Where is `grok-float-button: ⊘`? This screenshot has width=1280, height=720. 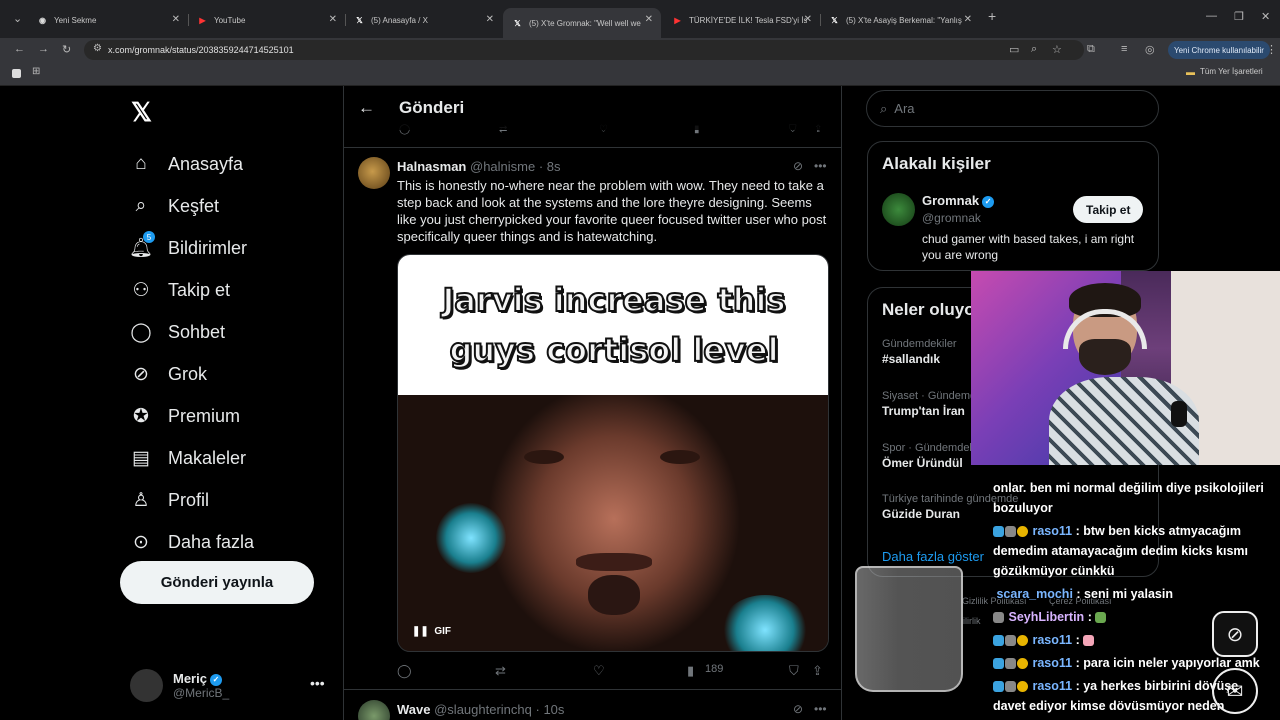
grok-float-button: ⊘ is located at coordinates (1235, 634).